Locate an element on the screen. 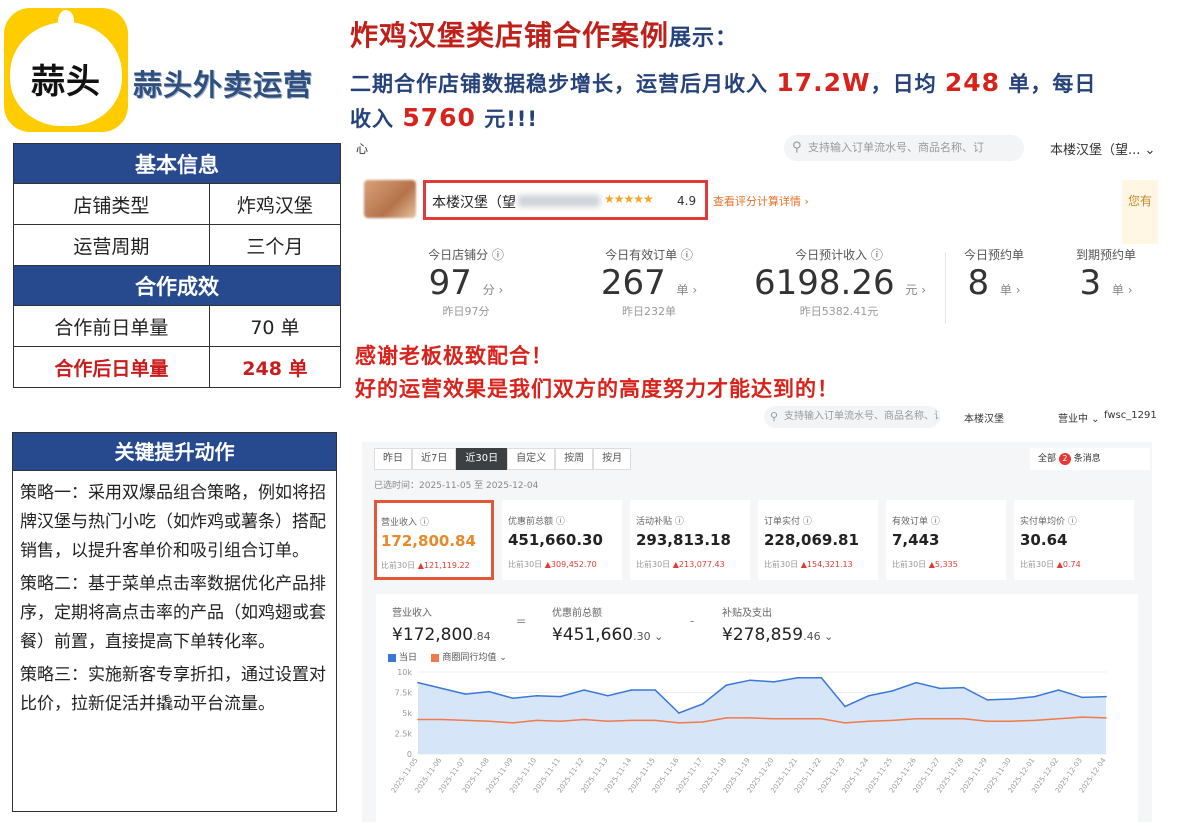  tab-yesterday: 昨日 is located at coordinates (393, 459).